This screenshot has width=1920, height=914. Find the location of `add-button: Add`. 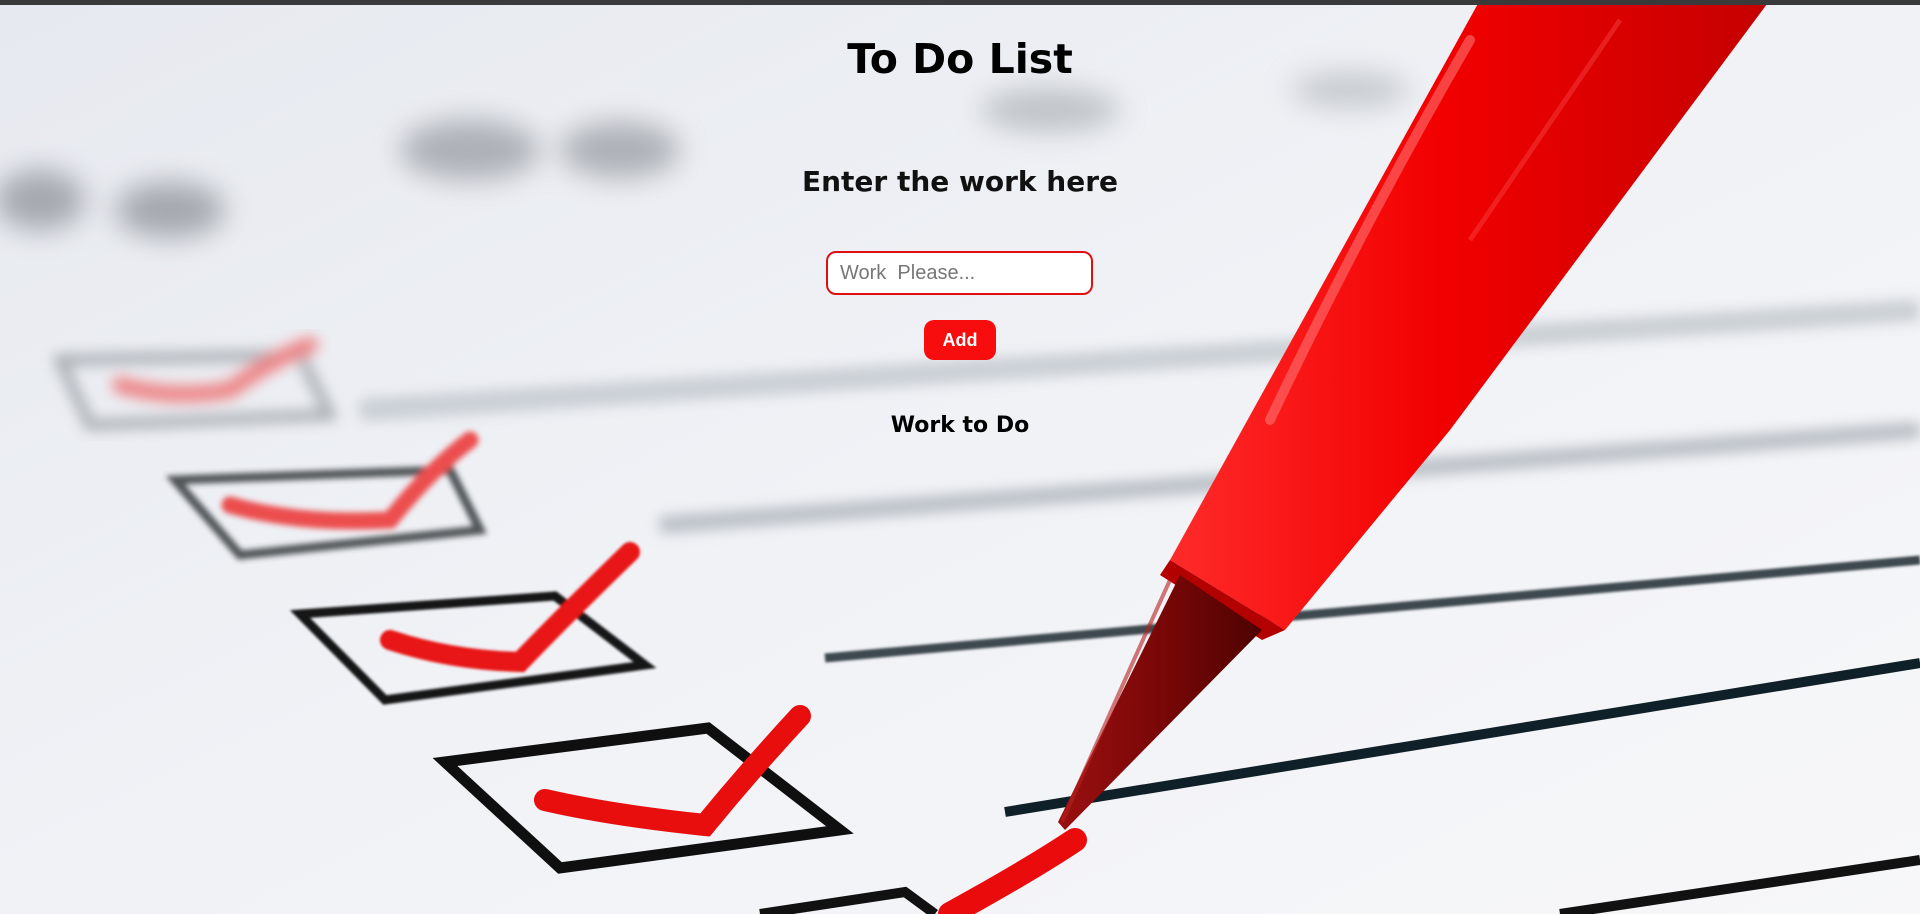

add-button: Add is located at coordinates (960, 340).